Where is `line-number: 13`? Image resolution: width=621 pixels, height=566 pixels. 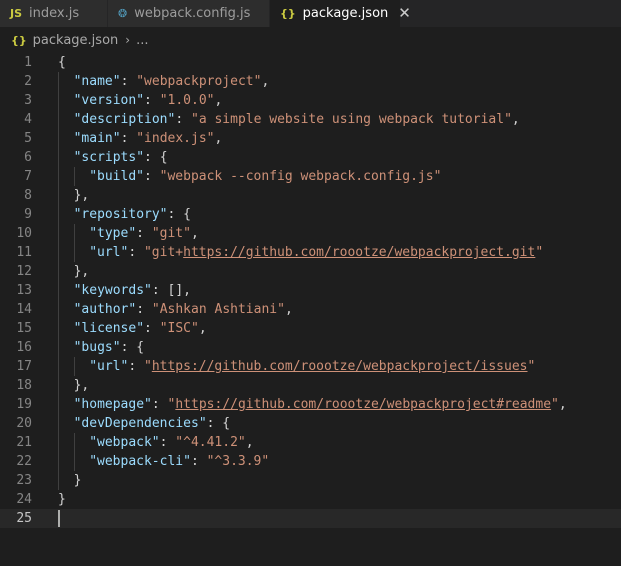
line-number: 13 is located at coordinates (24, 290).